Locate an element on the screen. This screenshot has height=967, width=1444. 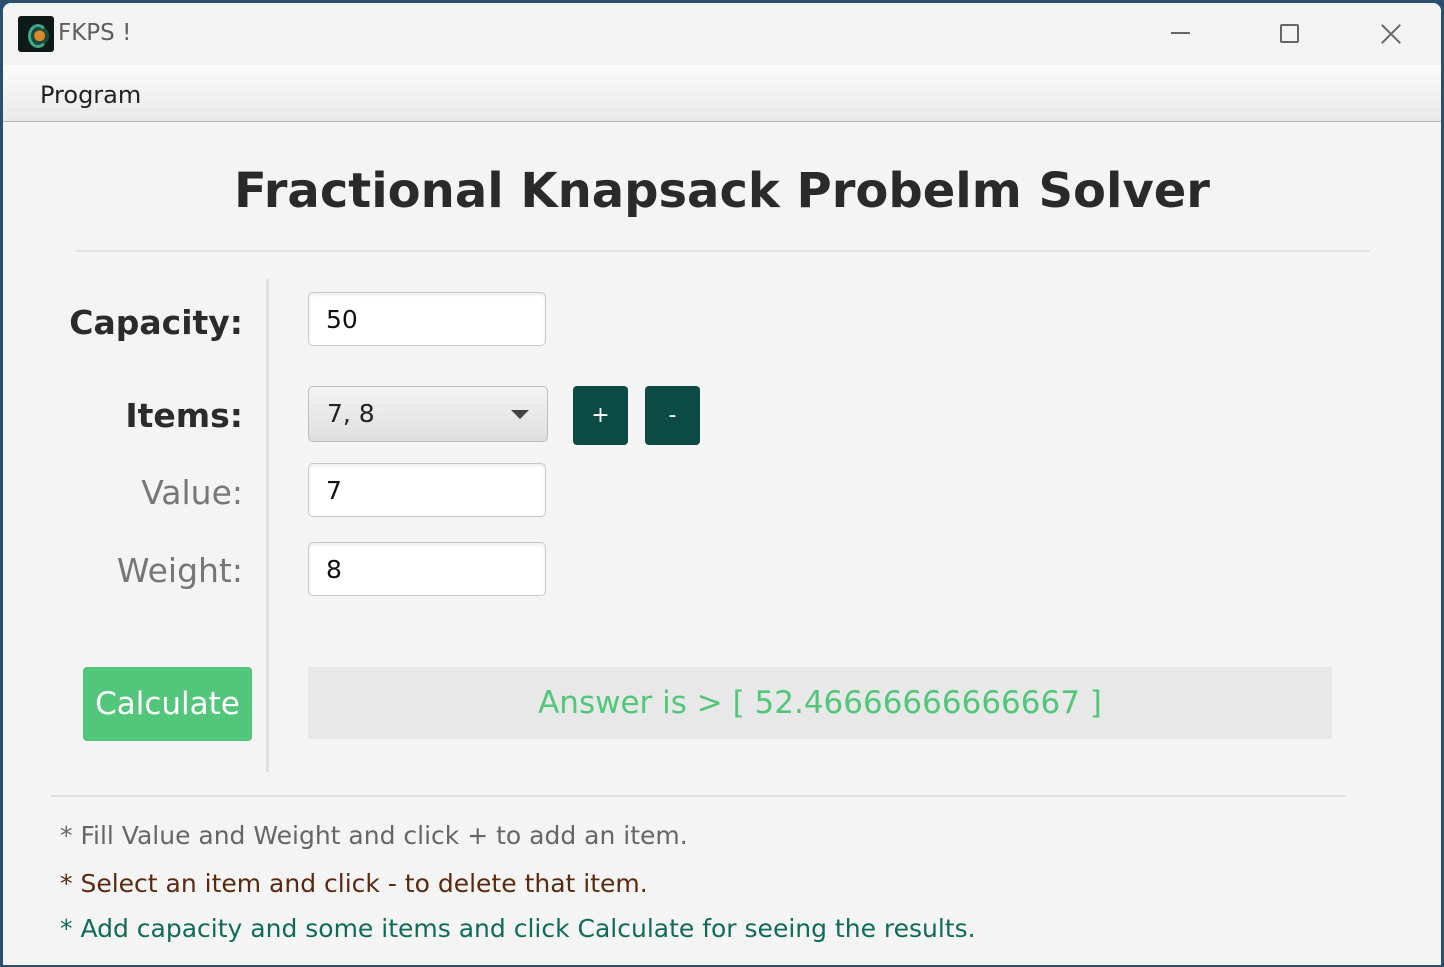
value-label: Value: is located at coordinates (192, 492).